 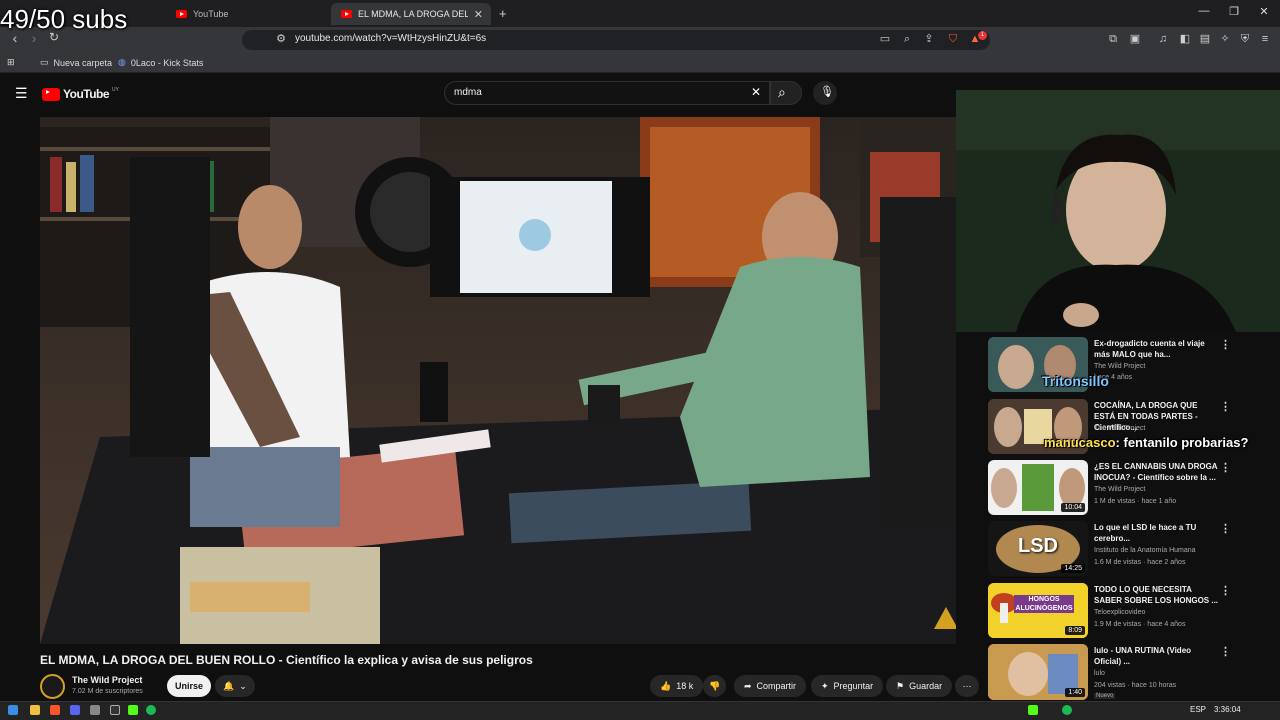 I want to click on rec-thumbnail: 10:04, so click(x=1038, y=487).